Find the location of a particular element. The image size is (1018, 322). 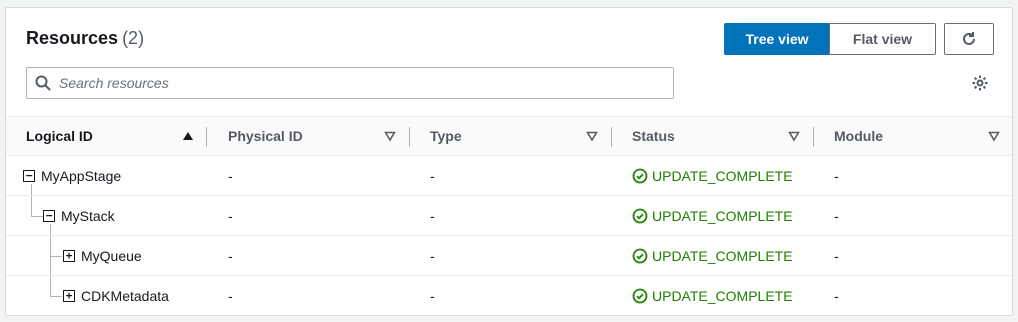

logical-id: MyQueue is located at coordinates (111, 256).